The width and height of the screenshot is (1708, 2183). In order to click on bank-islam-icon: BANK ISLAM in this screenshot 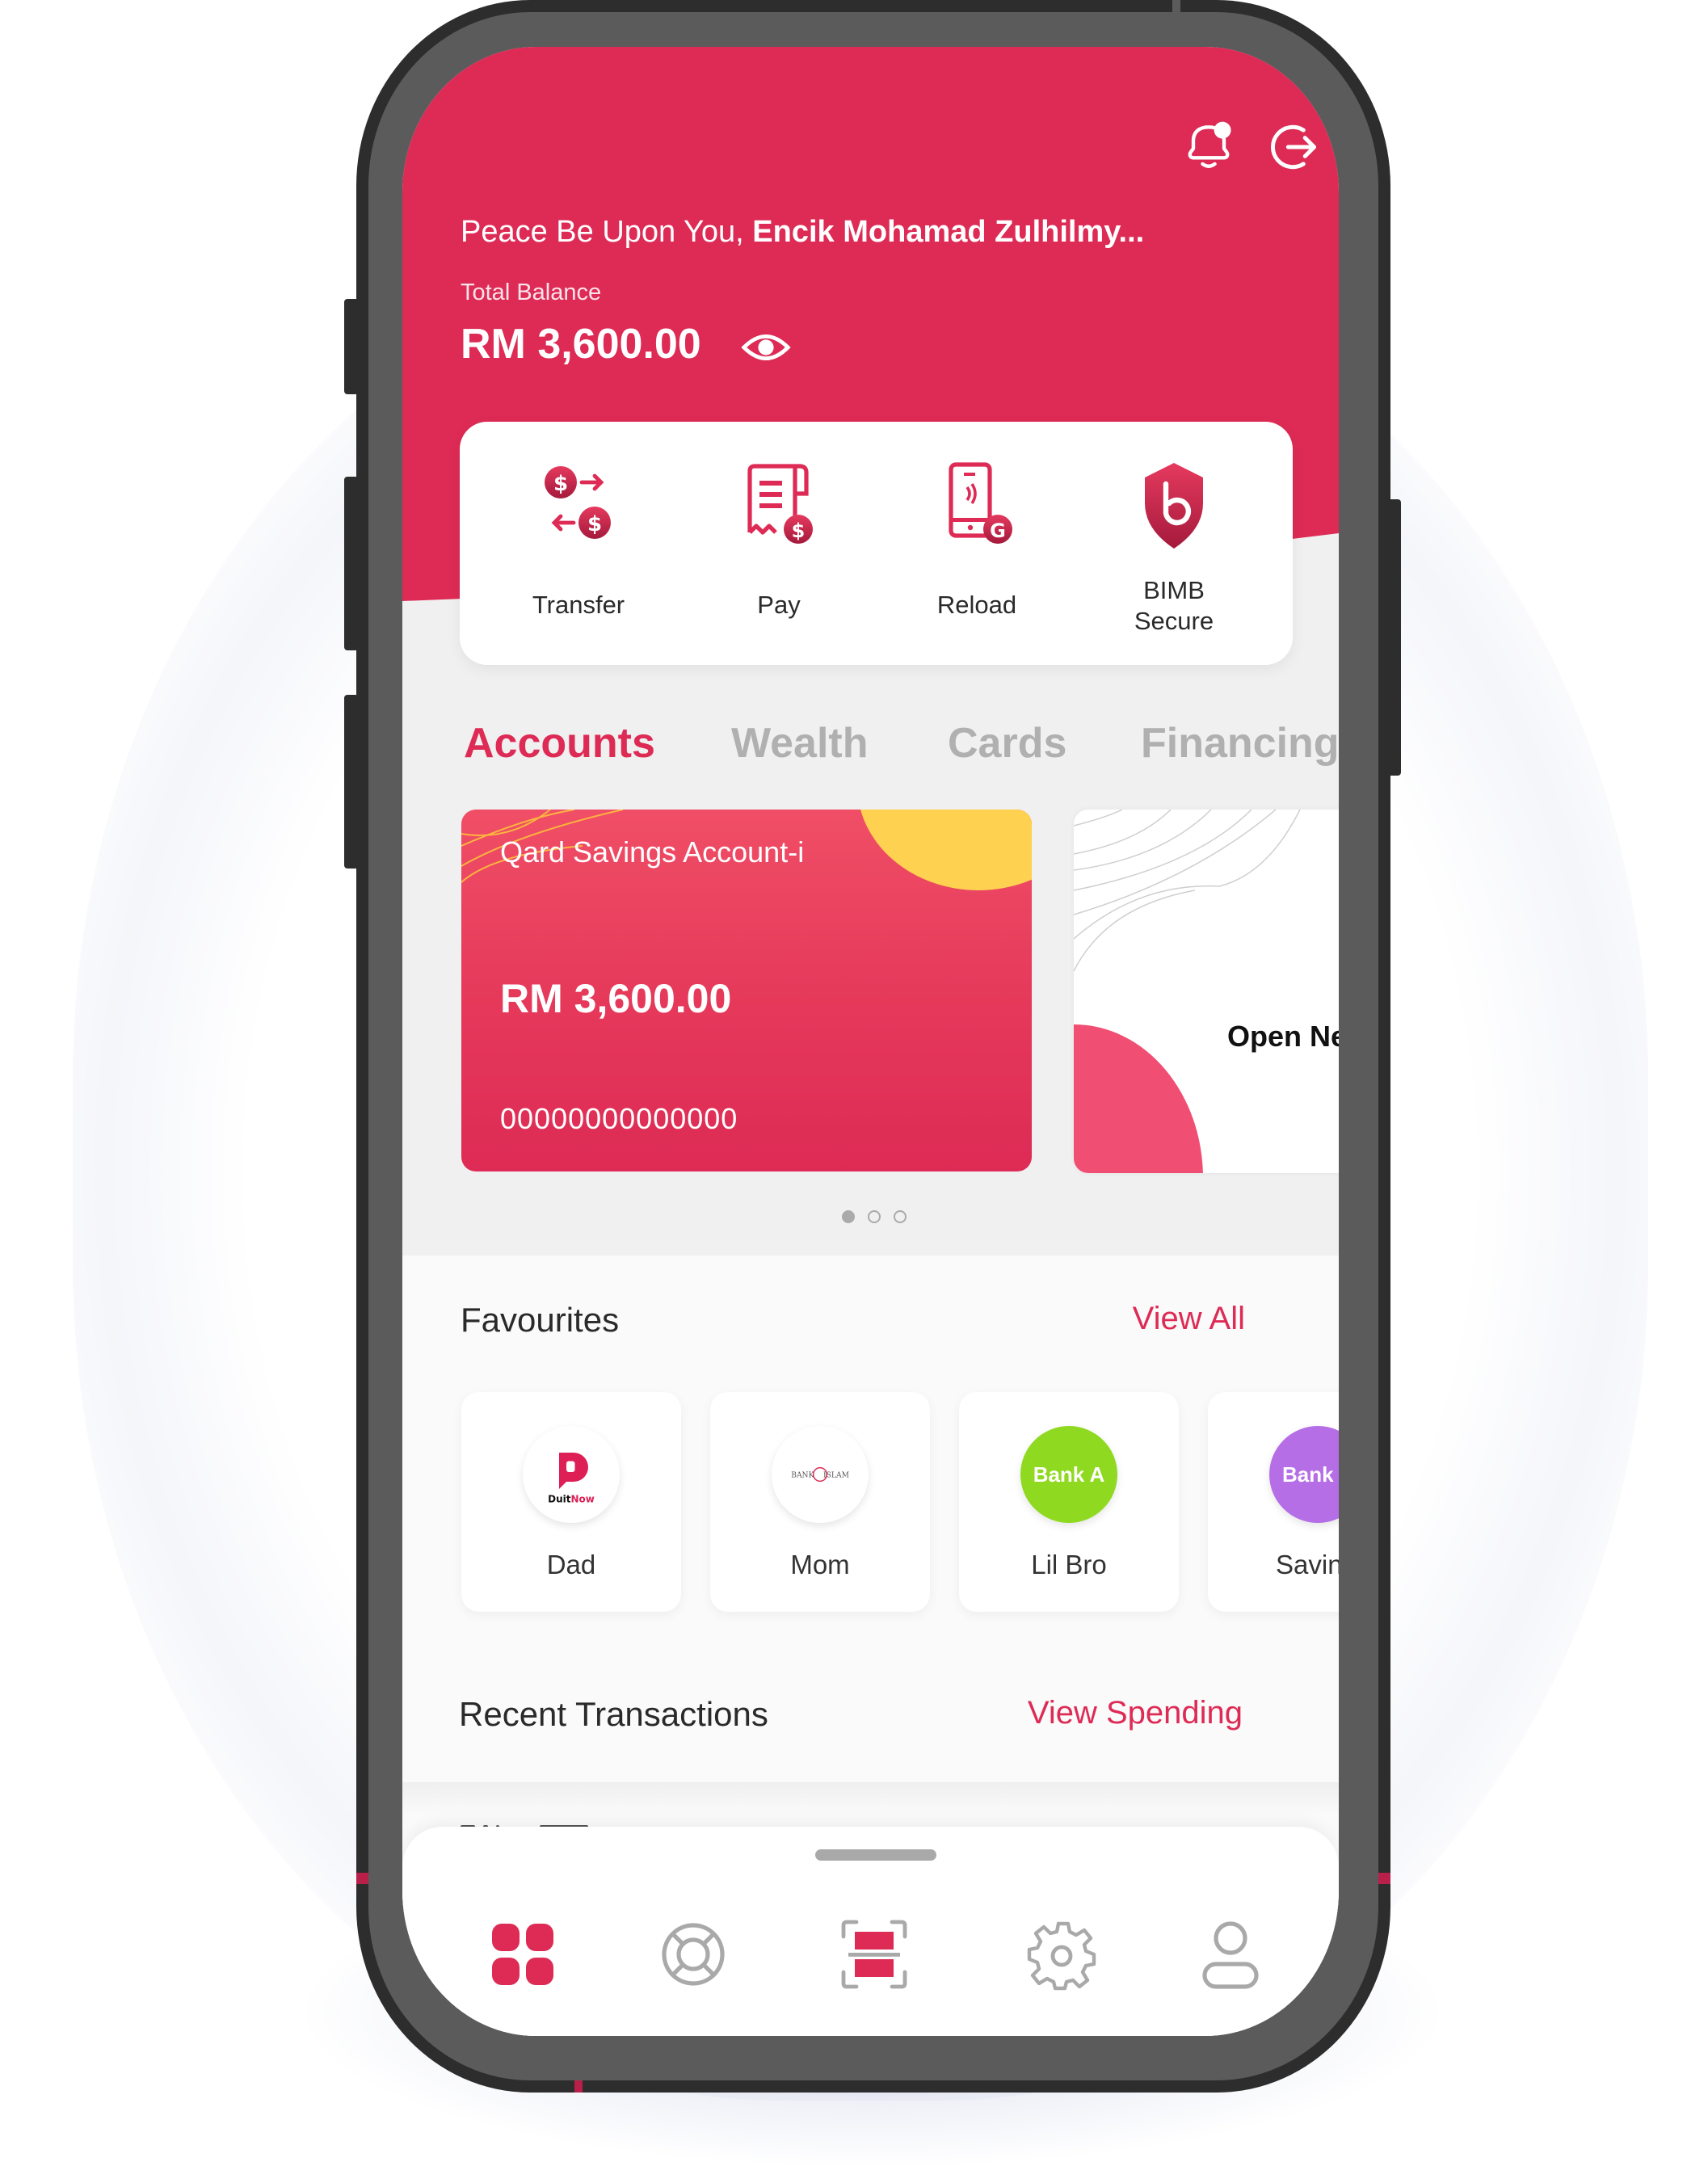, I will do `click(820, 1474)`.